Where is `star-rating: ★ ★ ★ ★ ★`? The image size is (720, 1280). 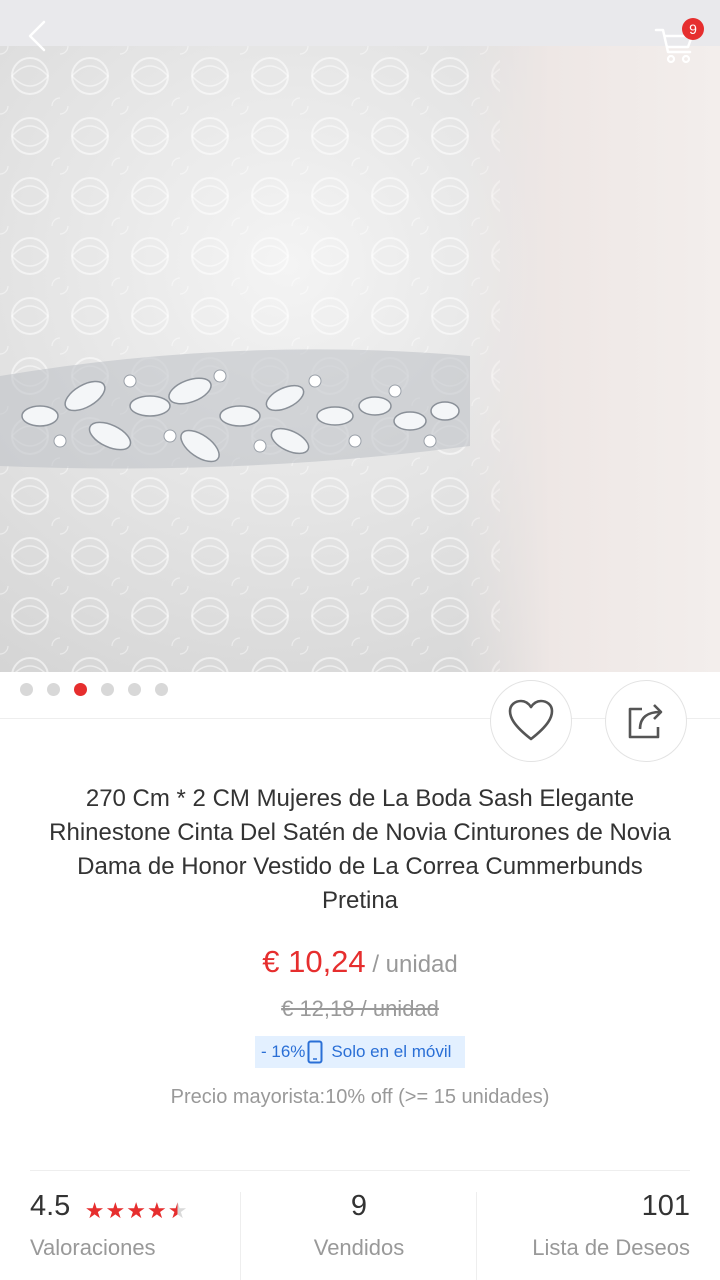 star-rating: ★ ★ ★ ★ ★ is located at coordinates (136, 1210).